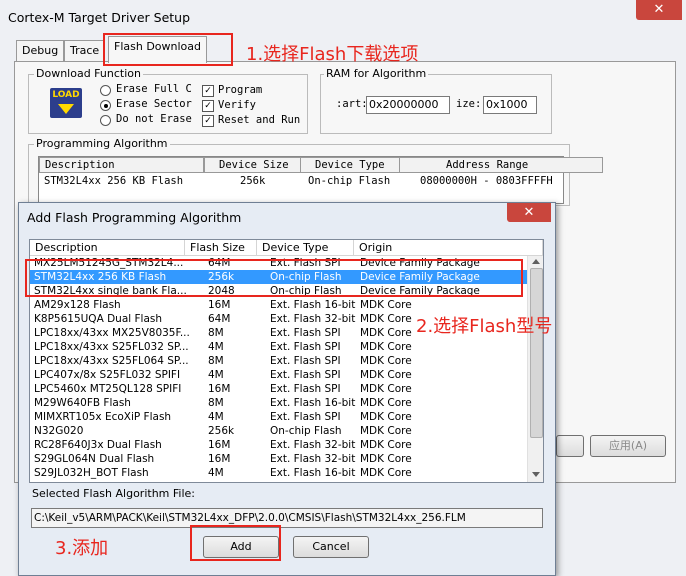  Describe the element at coordinates (77, 305) in the screenshot. I see `row-description: AM29x128 Flash` at that location.